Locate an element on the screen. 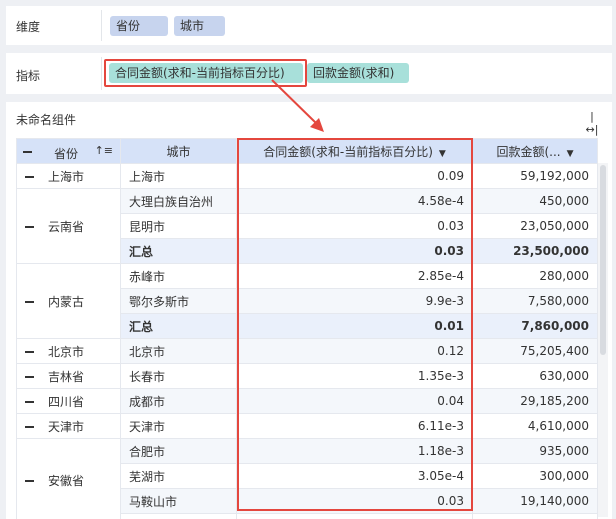 This screenshot has height=519, width=616. metric-panel: 指标 合同金额(求和-当前指标百分比) 回款金额(求和) is located at coordinates (309, 73).